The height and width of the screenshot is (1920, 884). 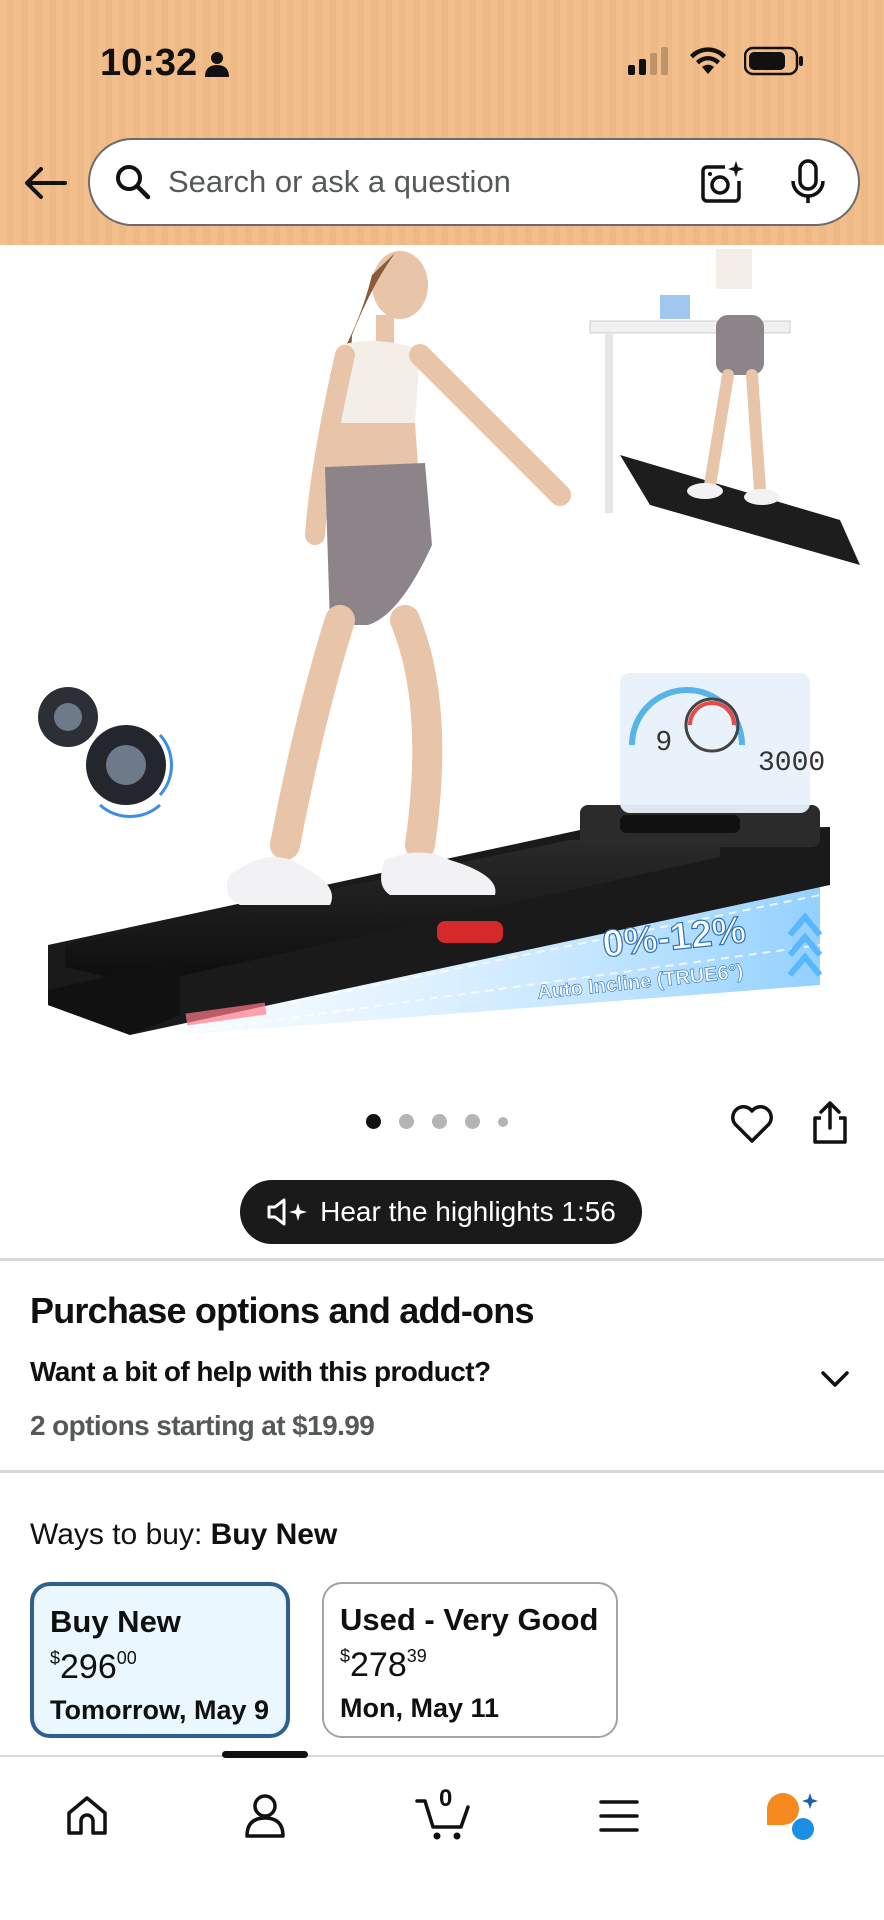 I want to click on nav-account, so click(x=265, y=1816).